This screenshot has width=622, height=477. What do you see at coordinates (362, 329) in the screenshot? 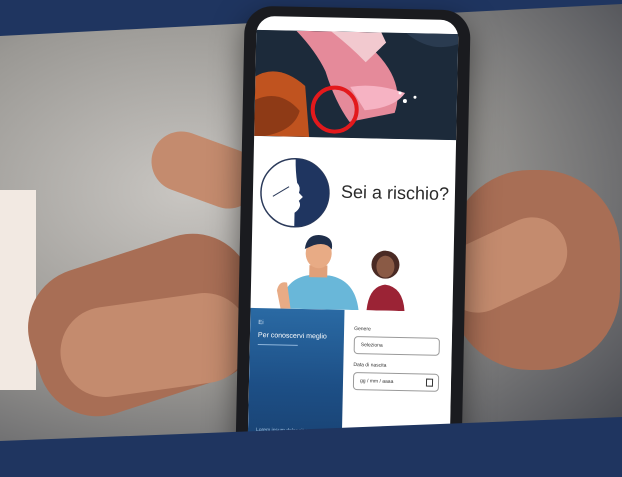
I see `gender-field-label: Genere` at bounding box center [362, 329].